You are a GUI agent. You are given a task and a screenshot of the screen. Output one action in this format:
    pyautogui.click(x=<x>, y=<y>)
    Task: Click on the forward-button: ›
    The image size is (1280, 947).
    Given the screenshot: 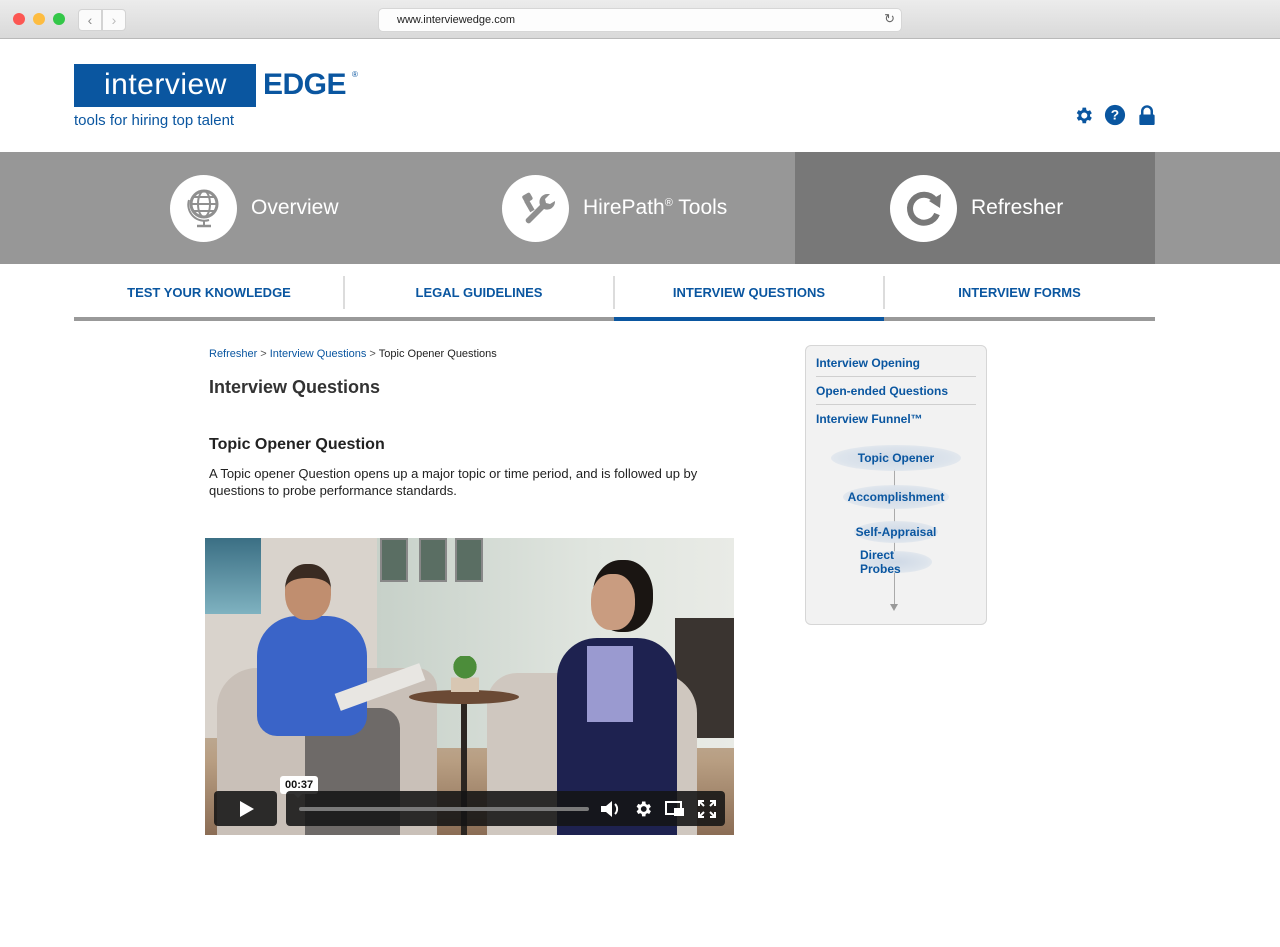 What is the action you would take?
    pyautogui.click(x=114, y=20)
    